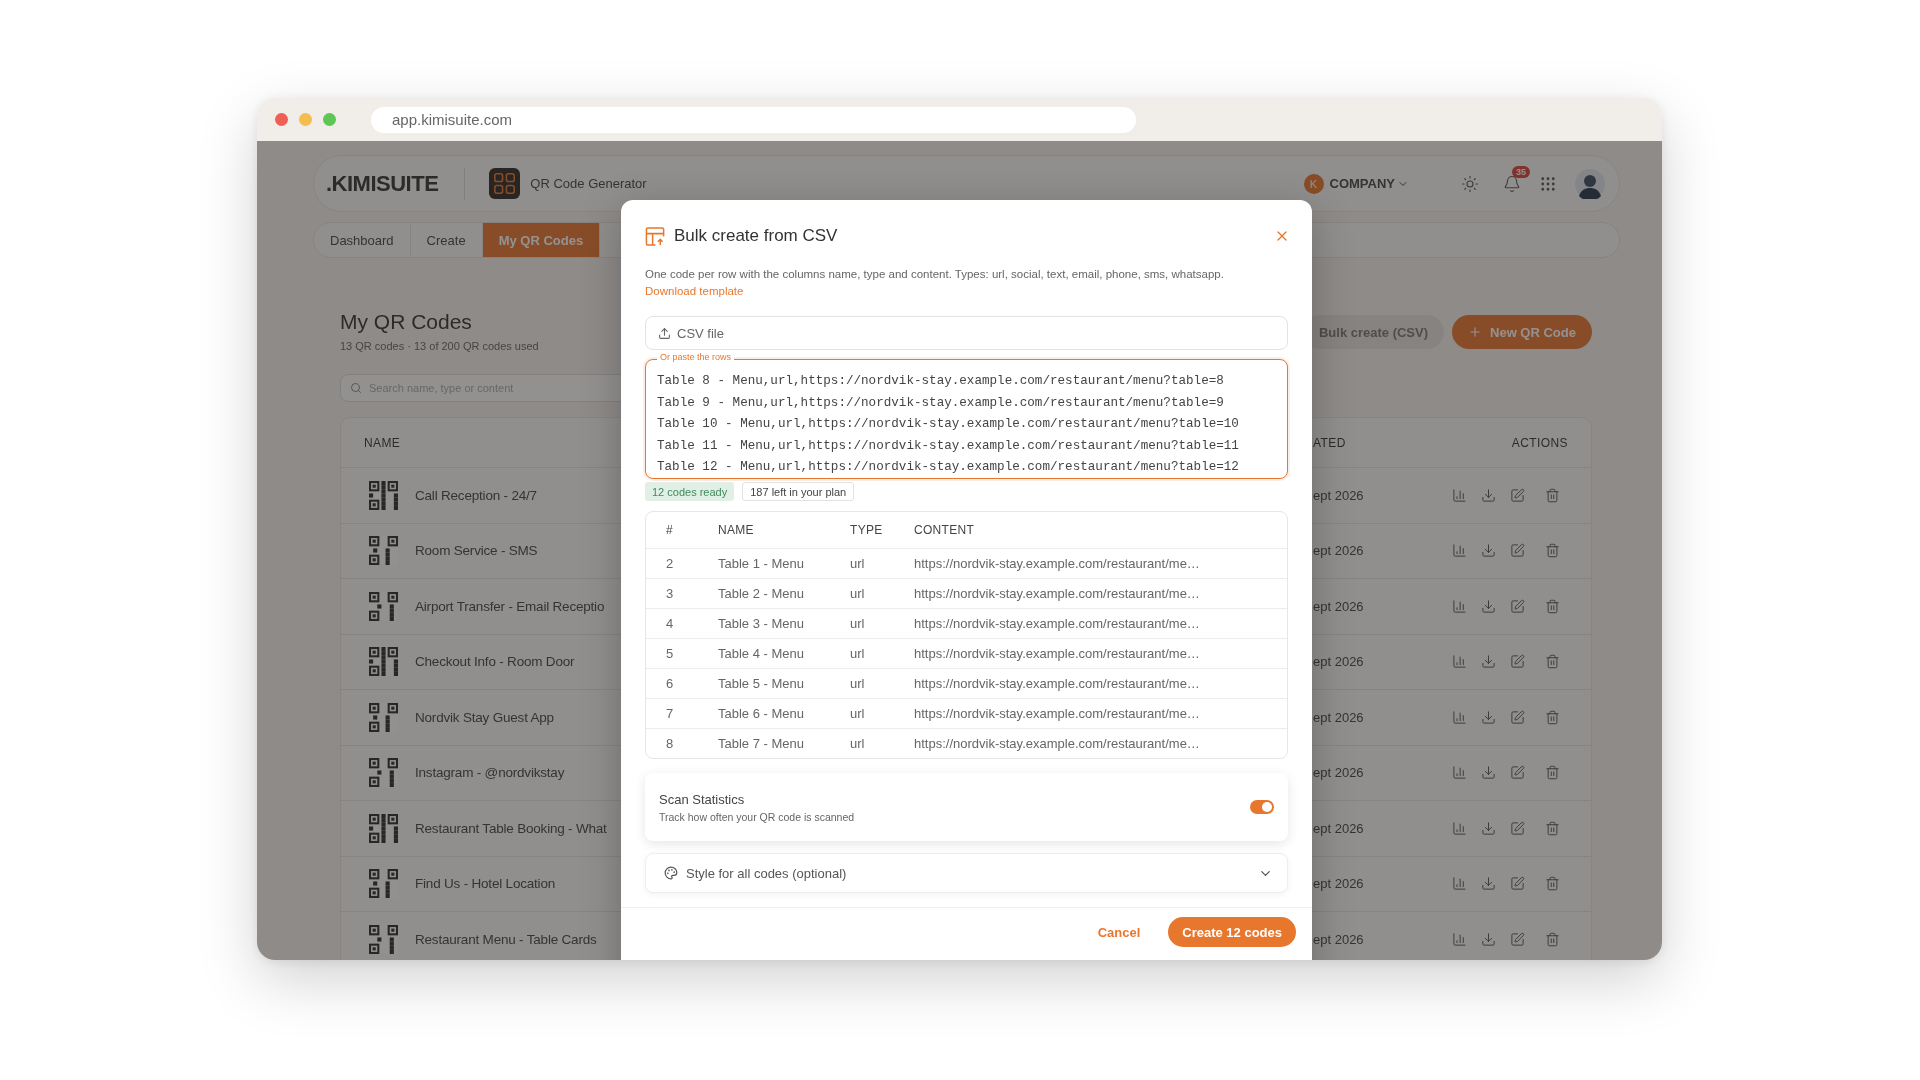  What do you see at coordinates (1548, 183) in the screenshot?
I see `apps-menu-button` at bounding box center [1548, 183].